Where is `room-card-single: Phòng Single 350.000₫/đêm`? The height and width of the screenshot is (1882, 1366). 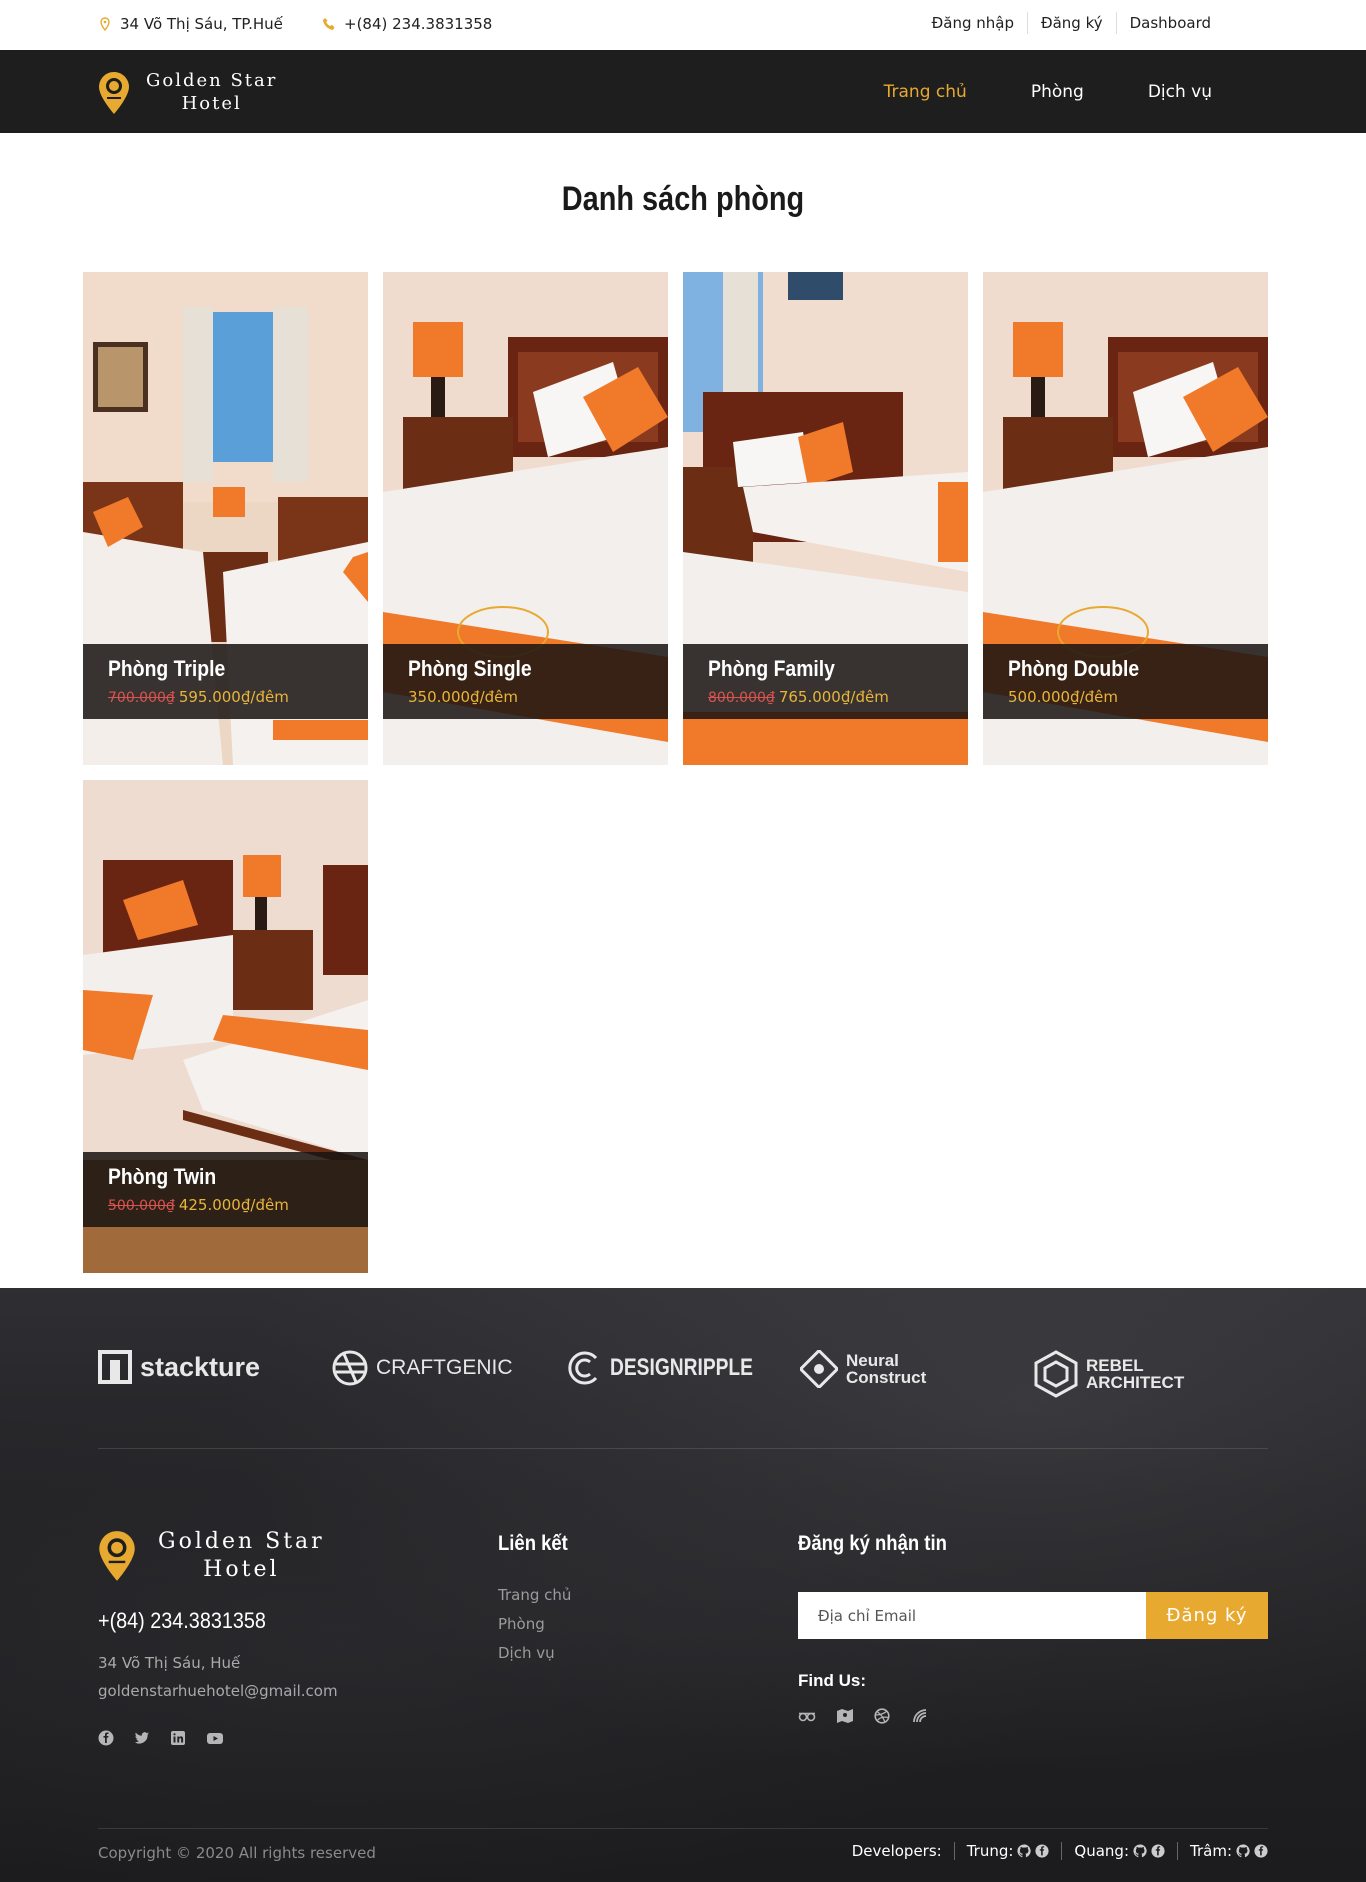 room-card-single: Phòng Single 350.000₫/đêm is located at coordinates (525, 518).